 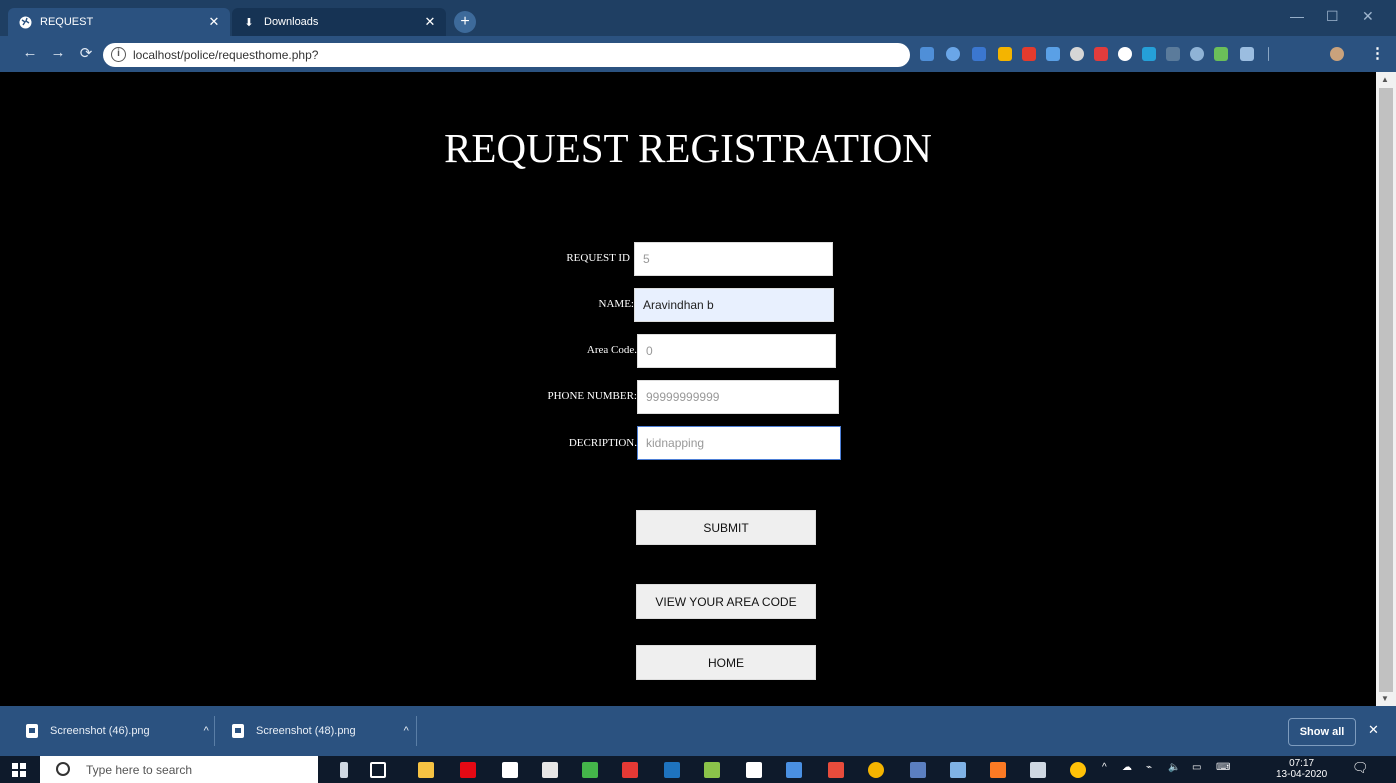 I want to click on netflix-icon, so click(x=468, y=770).